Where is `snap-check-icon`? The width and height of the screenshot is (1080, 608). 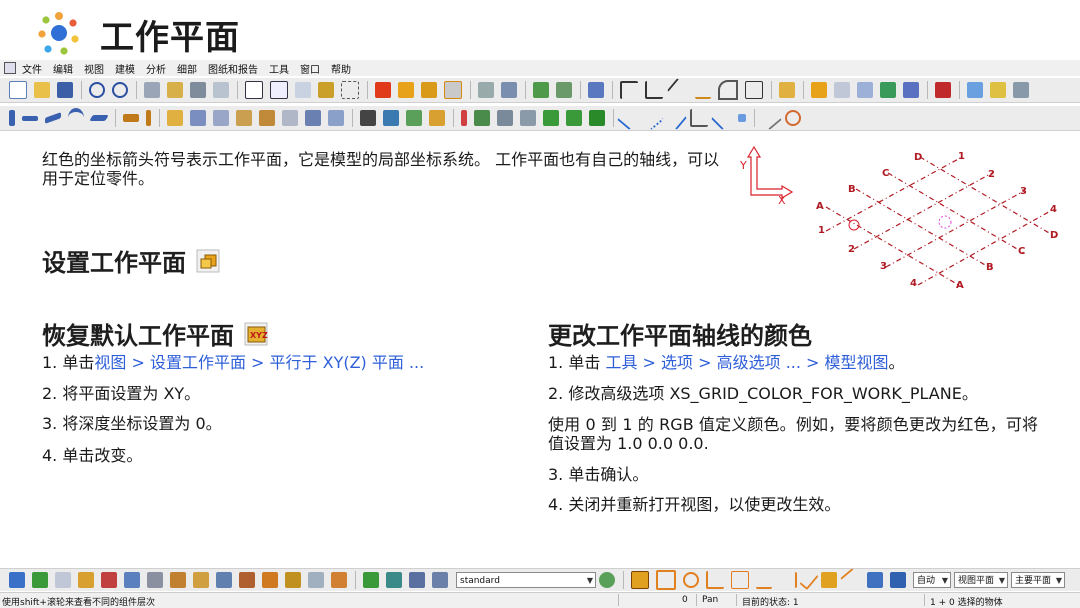 snap-check-icon is located at coordinates (809, 580).